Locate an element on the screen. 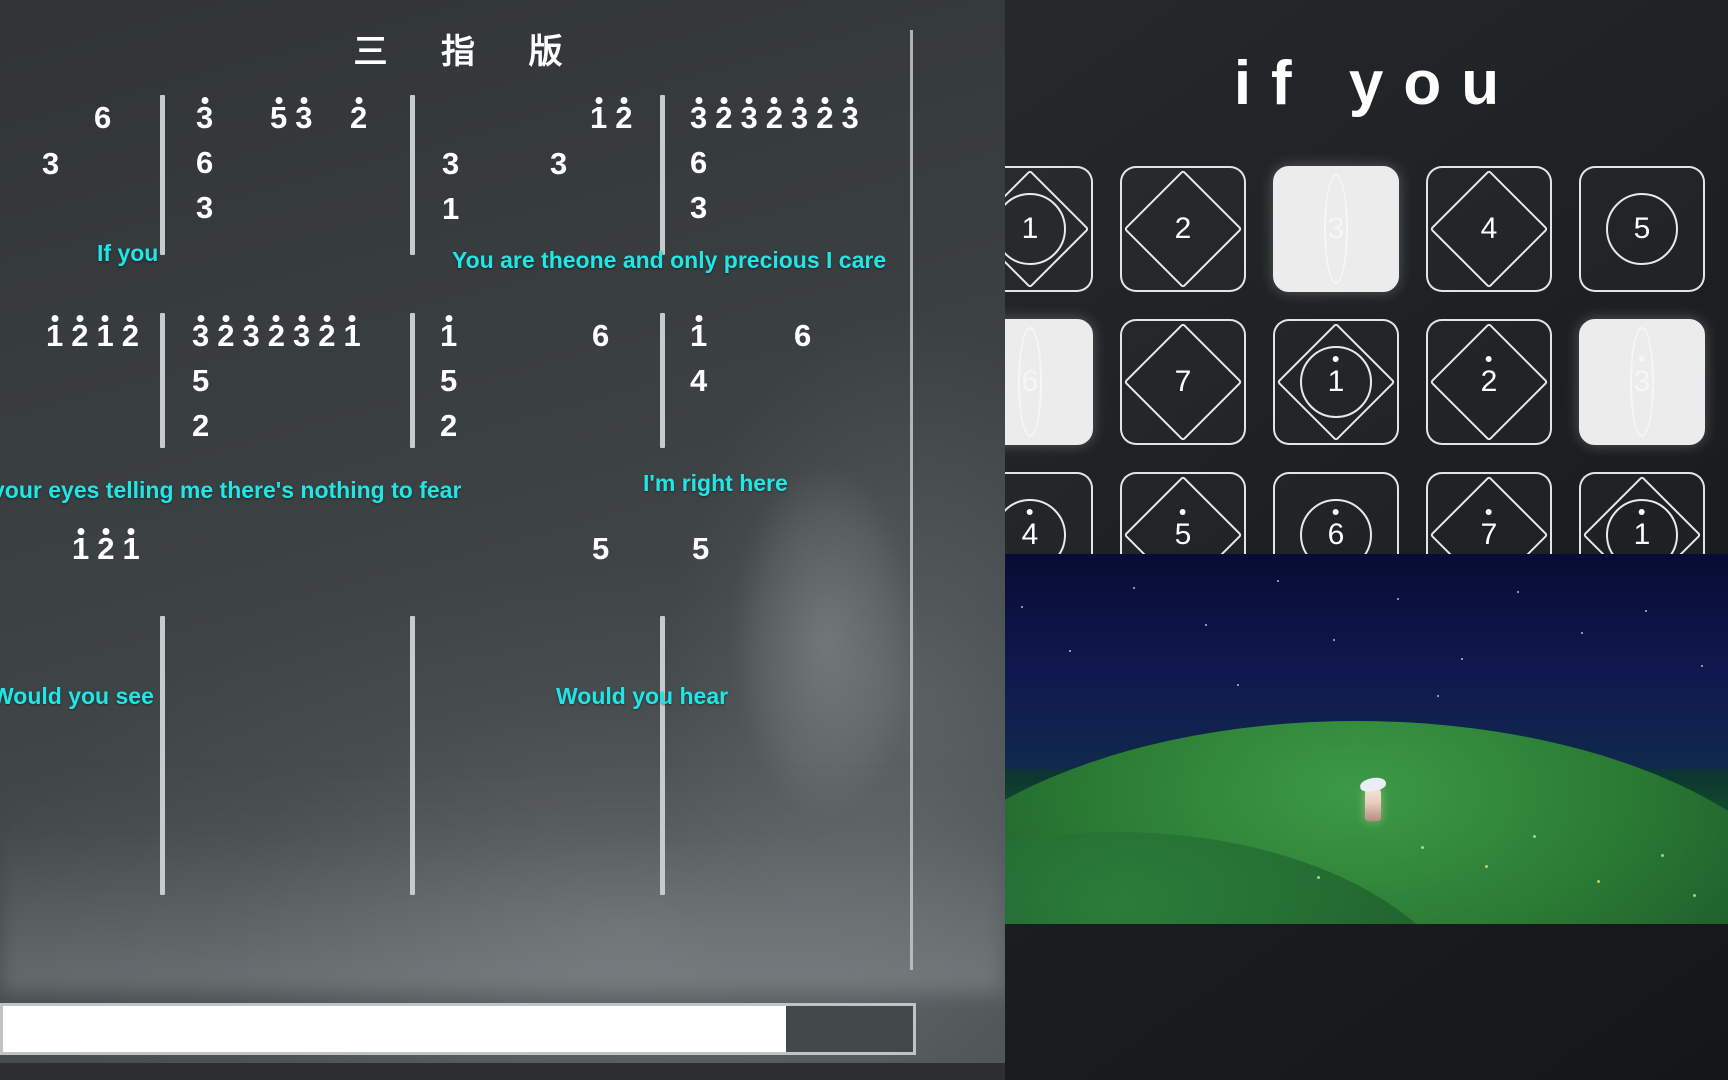  progress-knob is located at coordinates (849, 1029).